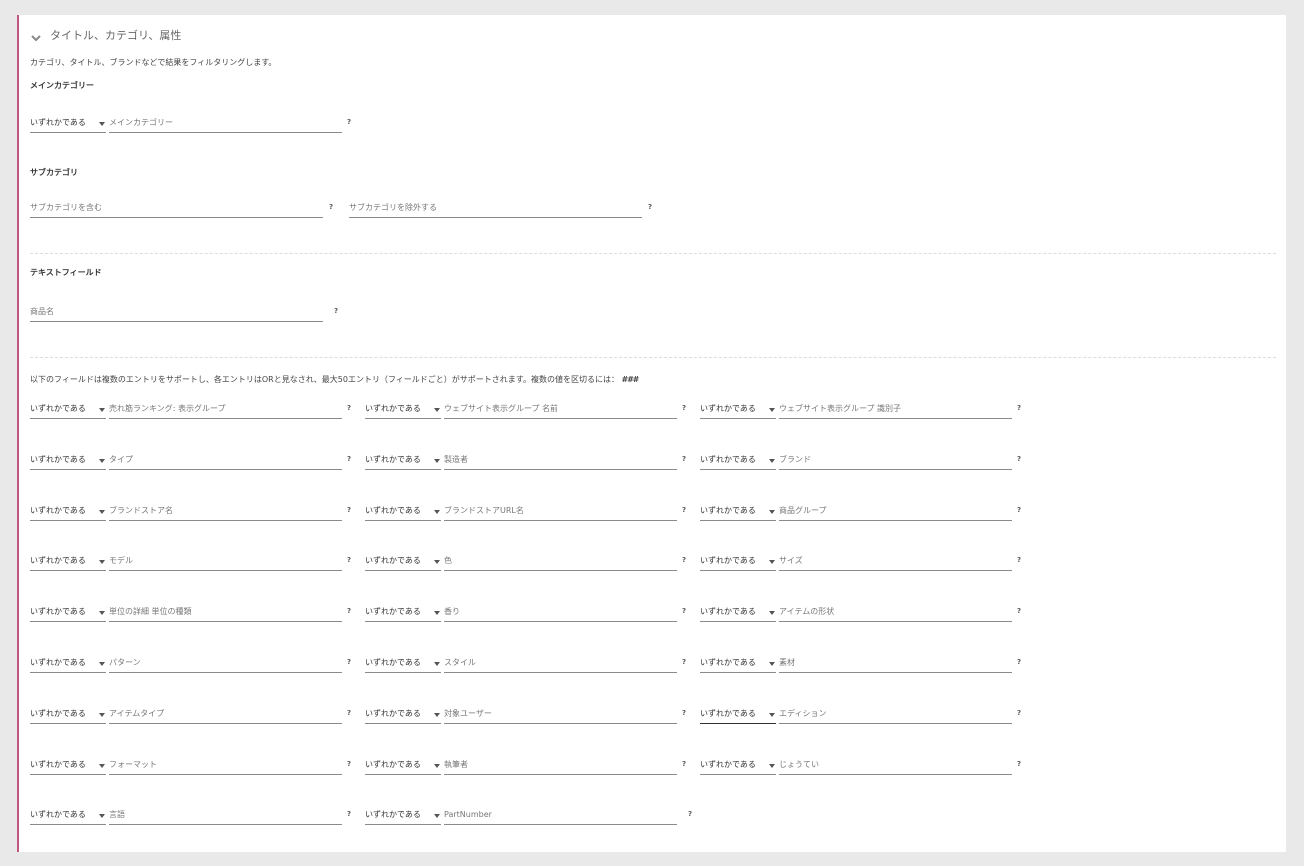 The width and height of the screenshot is (1304, 866). Describe the element at coordinates (176, 208) in the screenshot. I see `subcategory-include-input` at that location.